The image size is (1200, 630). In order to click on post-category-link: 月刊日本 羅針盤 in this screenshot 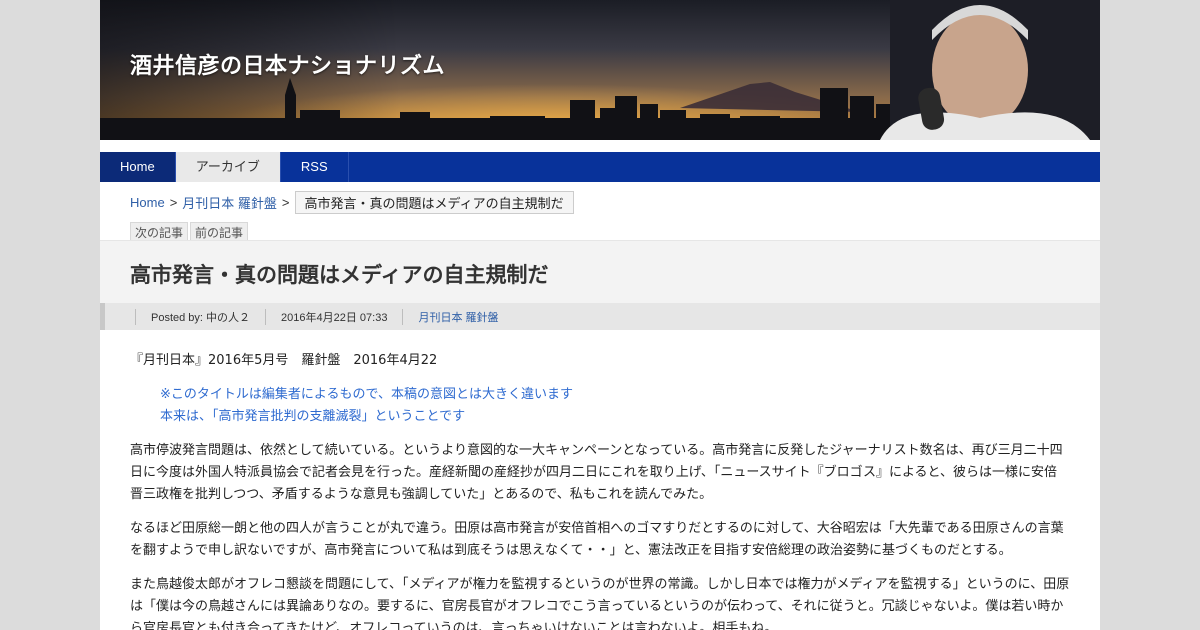, I will do `click(458, 318)`.